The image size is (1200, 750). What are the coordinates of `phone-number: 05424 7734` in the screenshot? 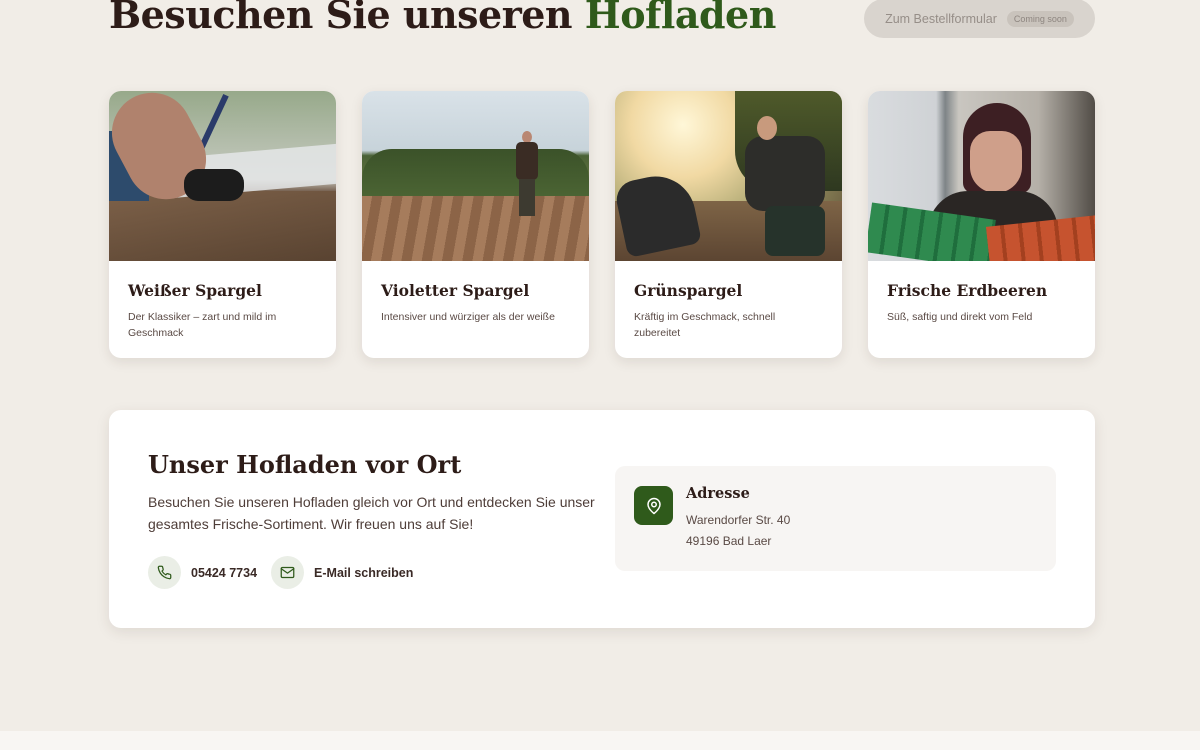 It's located at (224, 572).